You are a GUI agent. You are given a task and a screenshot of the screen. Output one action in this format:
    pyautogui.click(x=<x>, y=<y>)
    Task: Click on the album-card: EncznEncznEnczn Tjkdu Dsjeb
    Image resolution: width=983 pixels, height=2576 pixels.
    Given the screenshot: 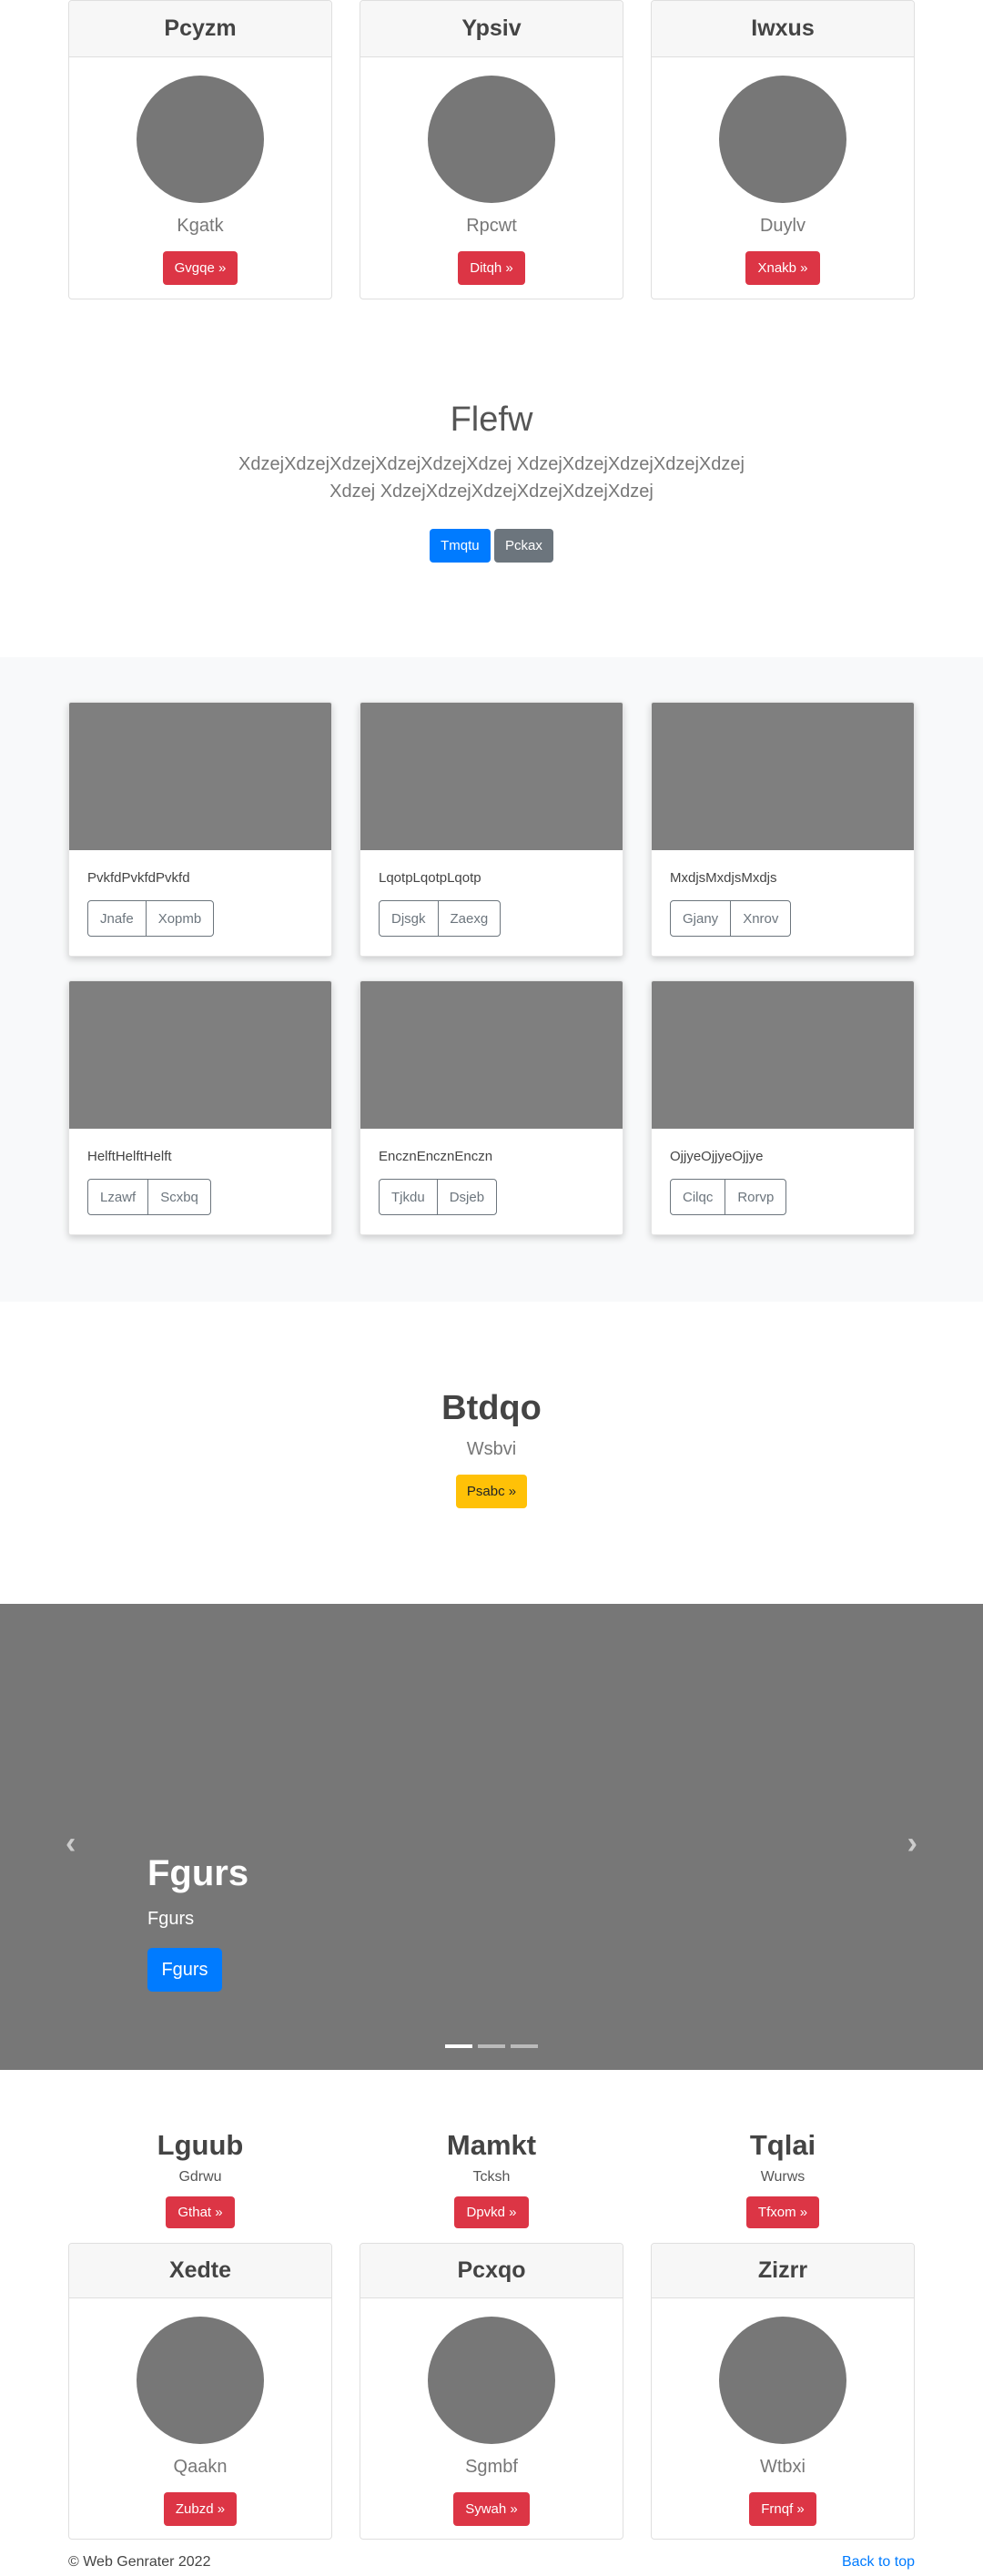 What is the action you would take?
    pyautogui.click(x=491, y=1107)
    